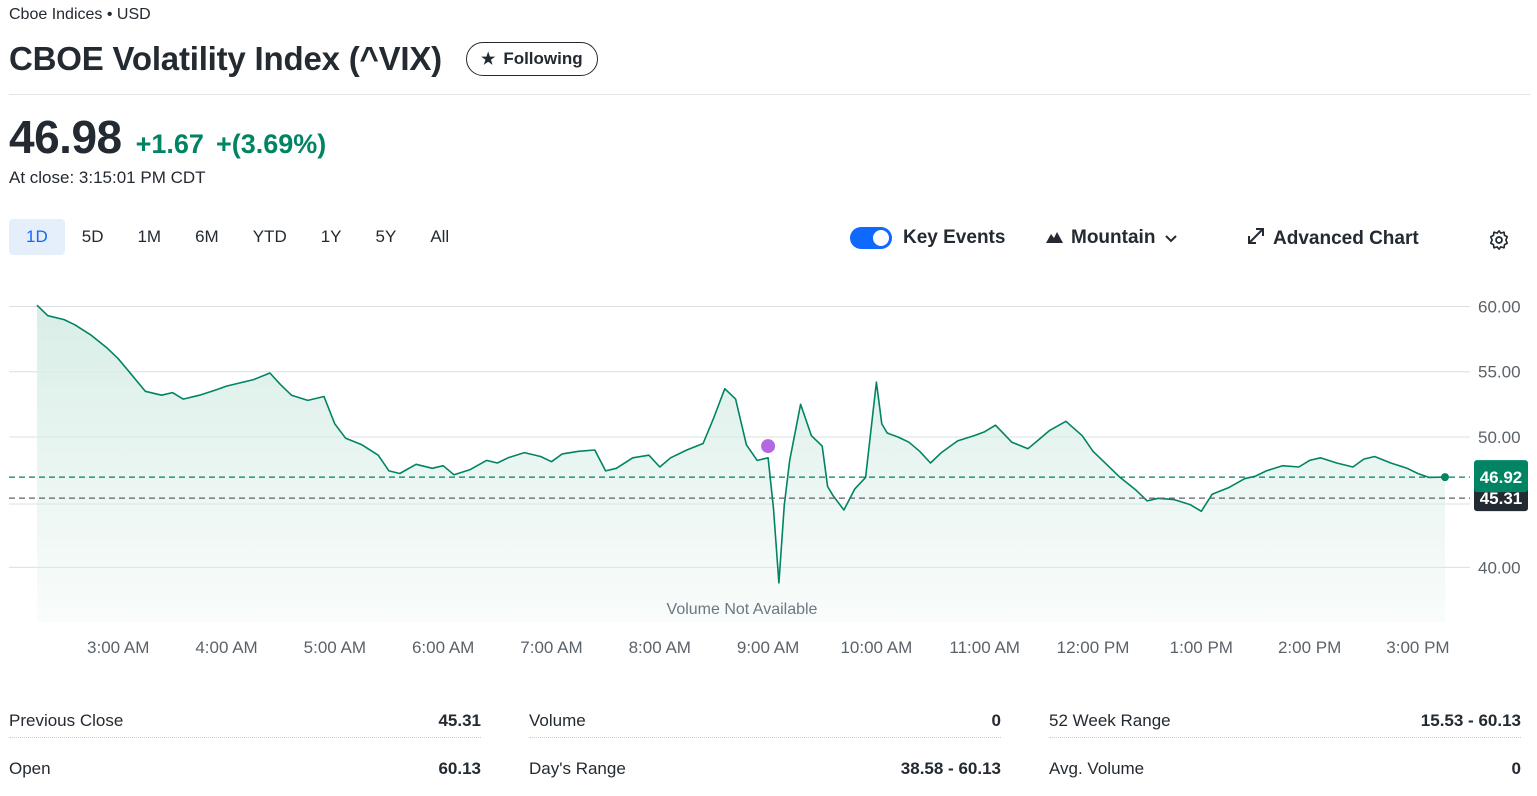 This screenshot has height=796, width=1537. I want to click on stats-column: Volume 0 Day's Range 38.58 - 60.13, so click(765, 748).